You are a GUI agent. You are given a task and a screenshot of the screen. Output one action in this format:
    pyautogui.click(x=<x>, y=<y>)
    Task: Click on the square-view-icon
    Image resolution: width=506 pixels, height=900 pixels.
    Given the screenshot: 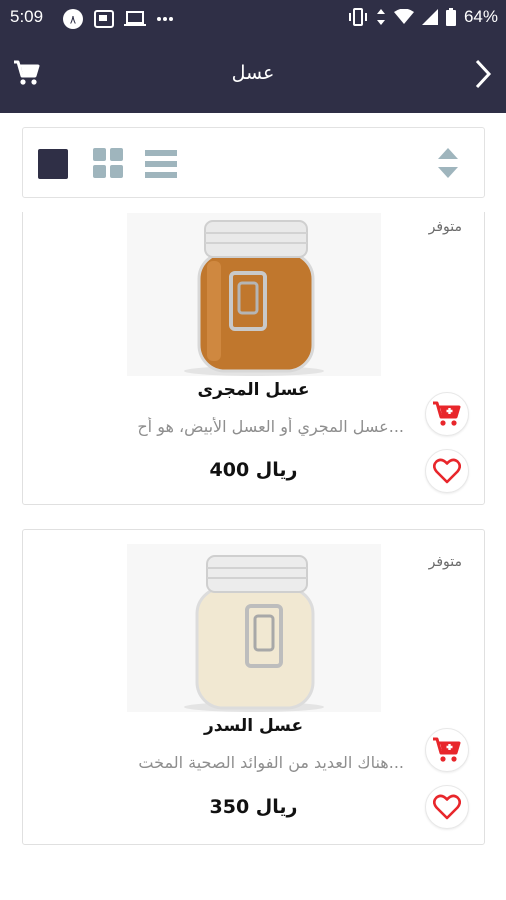 What is the action you would take?
    pyautogui.click(x=53, y=164)
    